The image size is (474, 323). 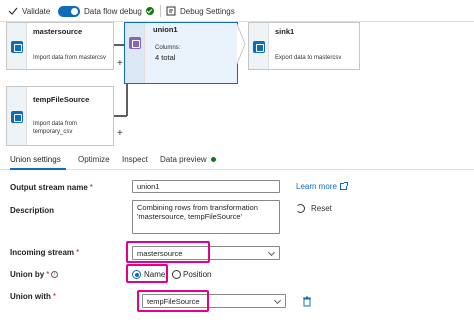 What do you see at coordinates (343, 186) in the screenshot?
I see `external-link-icon` at bounding box center [343, 186].